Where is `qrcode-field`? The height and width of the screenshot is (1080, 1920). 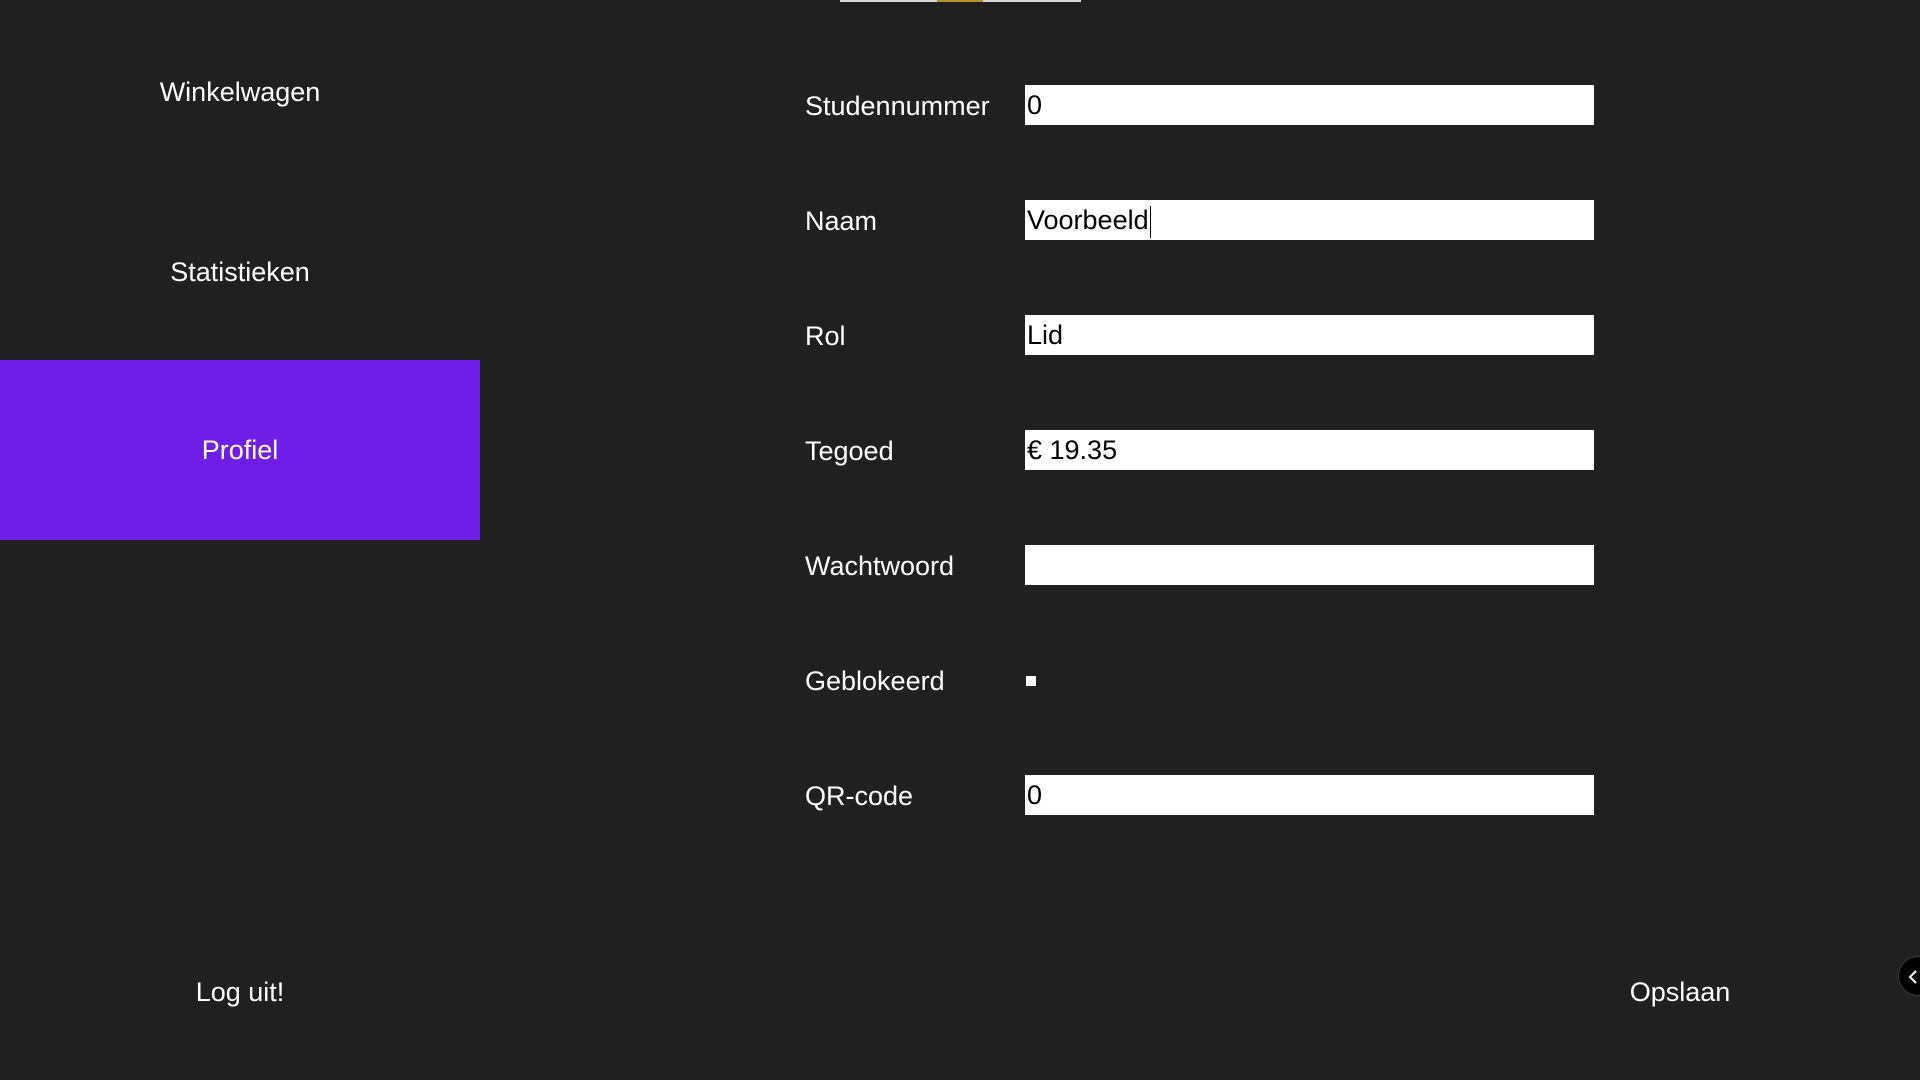 qrcode-field is located at coordinates (1309, 795).